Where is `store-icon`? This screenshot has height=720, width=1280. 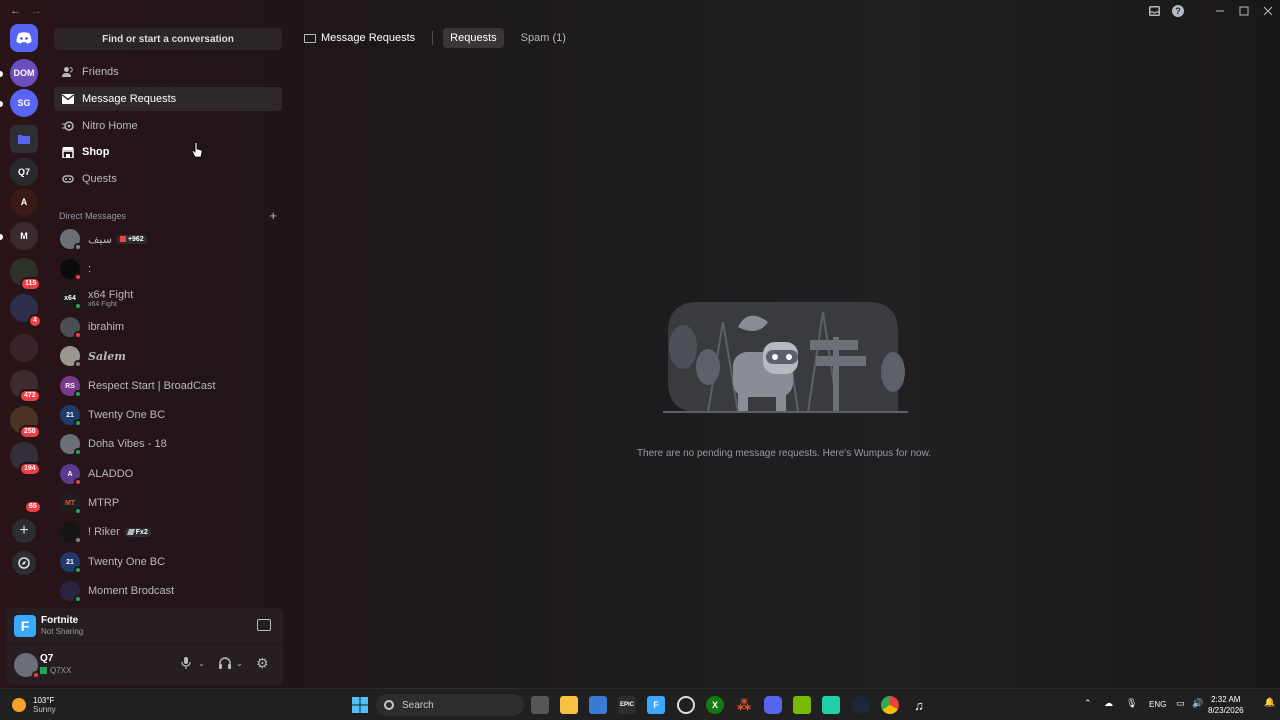
store-icon is located at coordinates (598, 705).